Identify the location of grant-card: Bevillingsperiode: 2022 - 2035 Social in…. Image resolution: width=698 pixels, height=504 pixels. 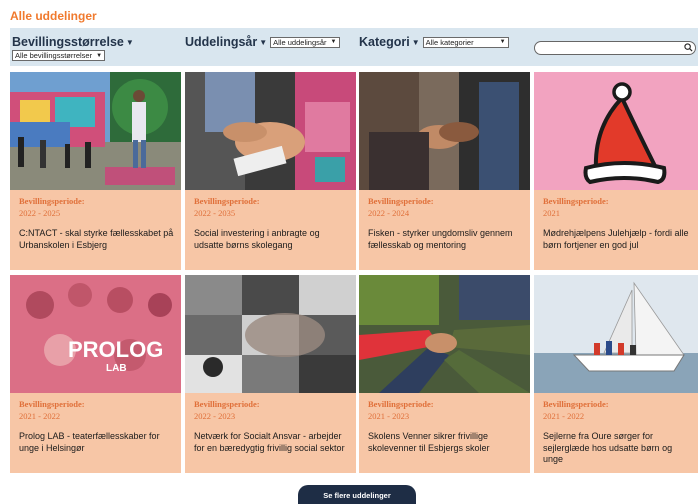
(270, 171).